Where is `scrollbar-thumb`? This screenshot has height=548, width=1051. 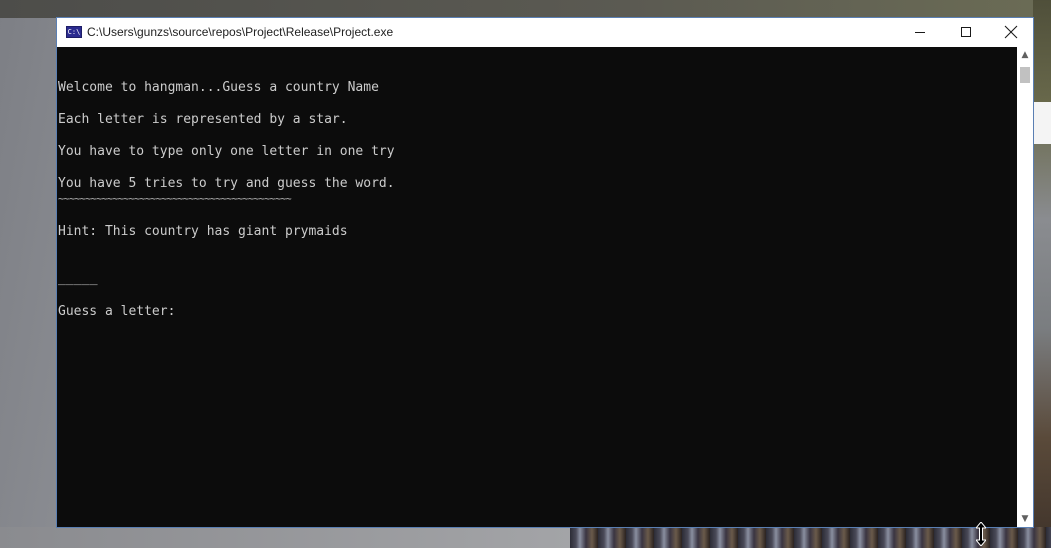
scrollbar-thumb is located at coordinates (1025, 75).